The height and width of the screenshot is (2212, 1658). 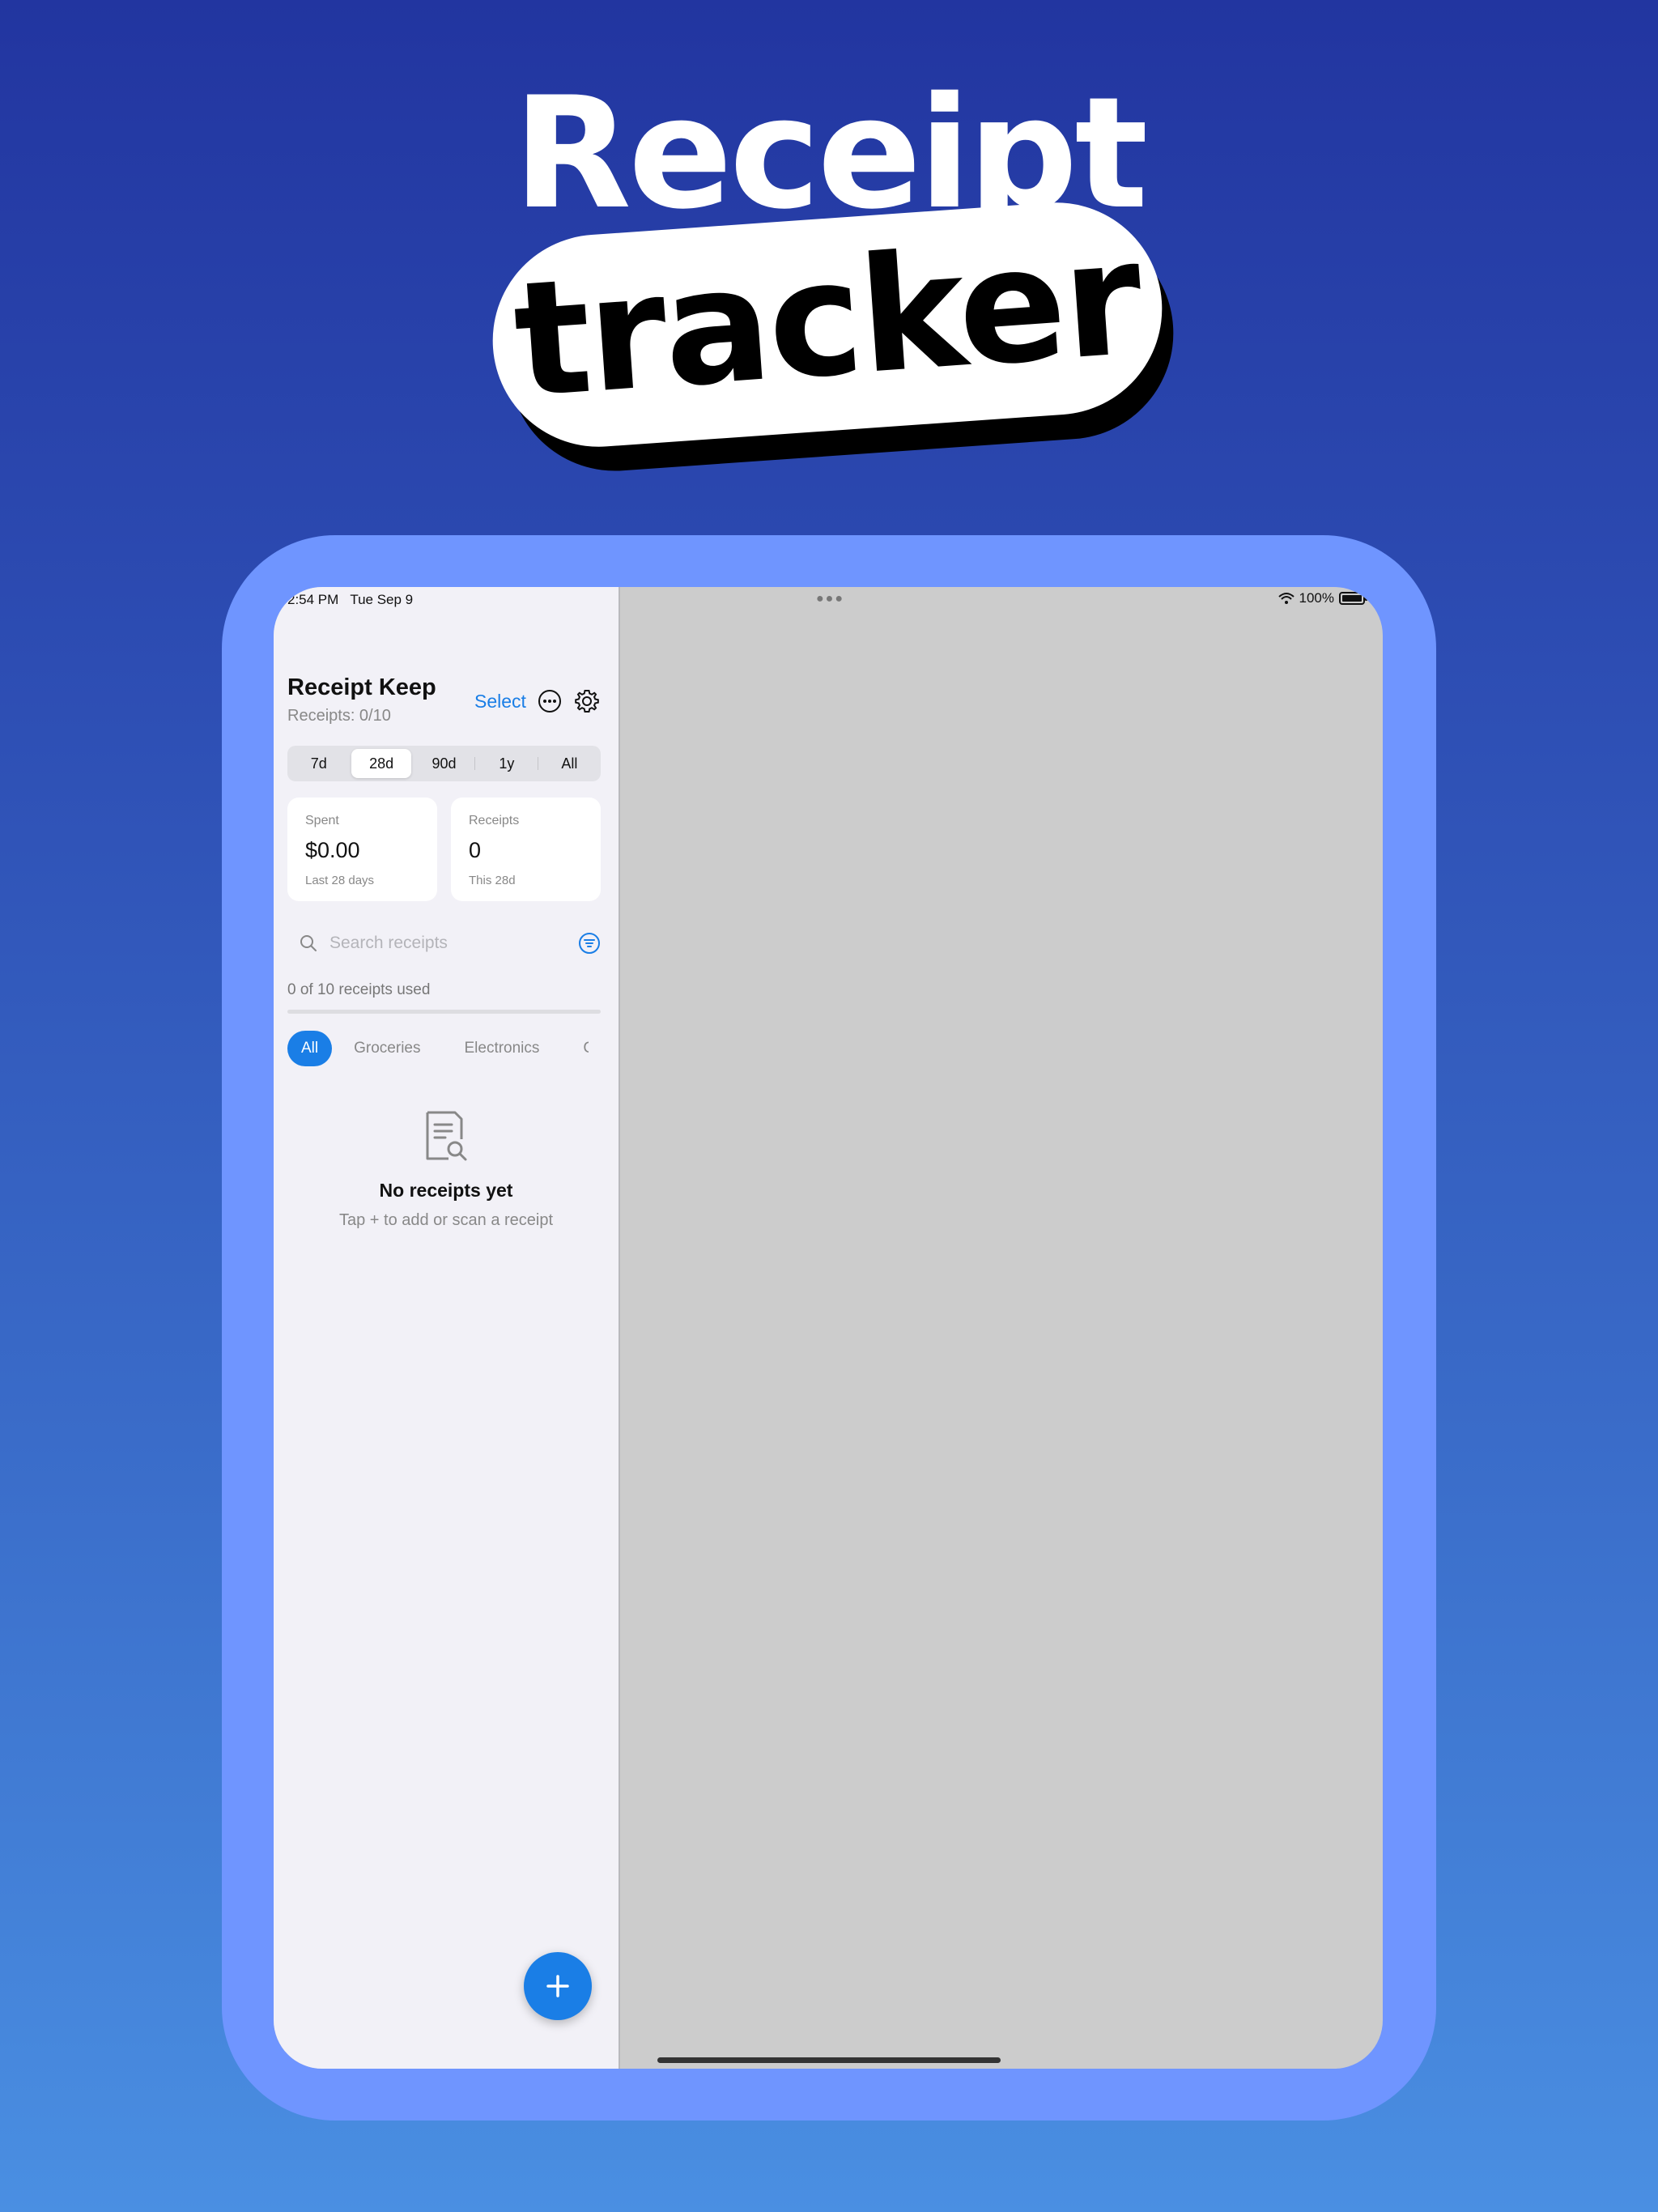 What do you see at coordinates (387, 1048) in the screenshot?
I see `category-chip-groceries: Groceries` at bounding box center [387, 1048].